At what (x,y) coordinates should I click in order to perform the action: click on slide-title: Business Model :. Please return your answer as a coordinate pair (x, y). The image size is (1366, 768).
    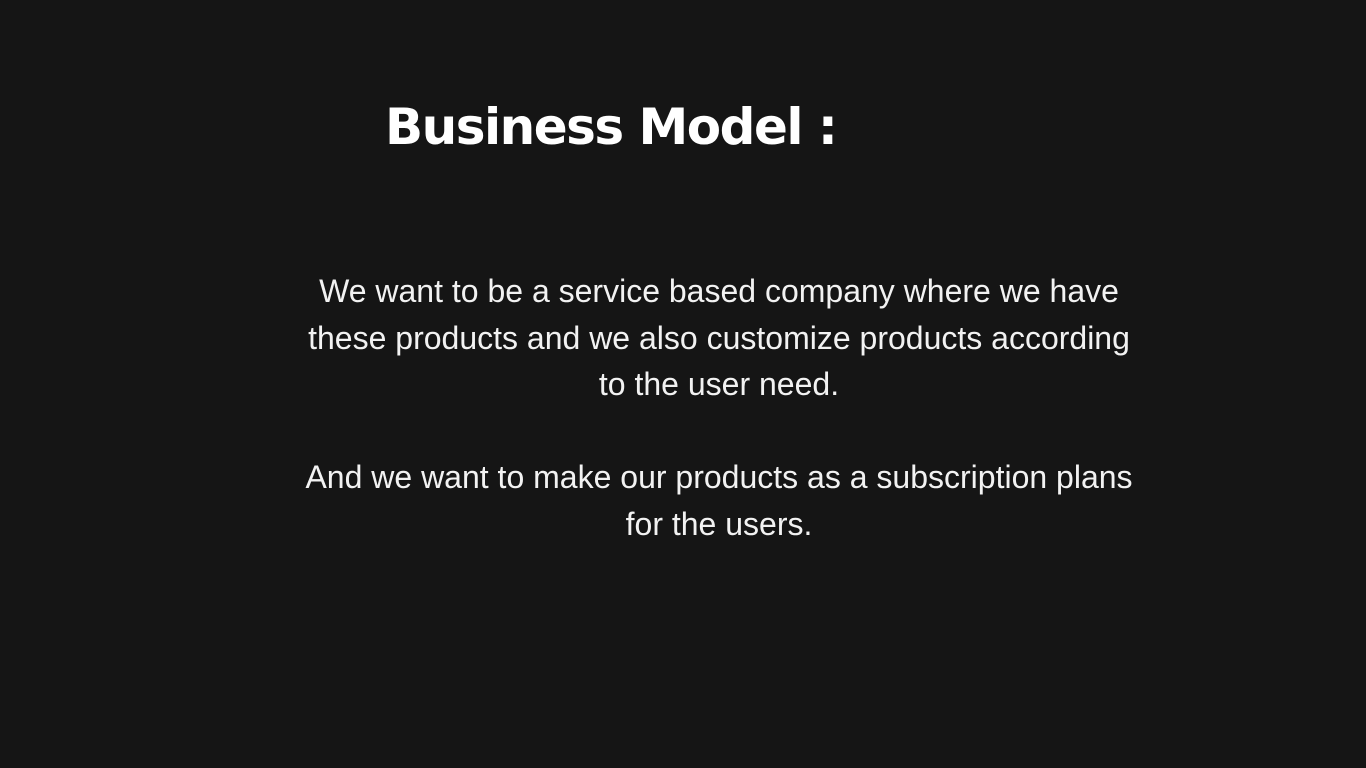
    Looking at the image, I should click on (611, 127).